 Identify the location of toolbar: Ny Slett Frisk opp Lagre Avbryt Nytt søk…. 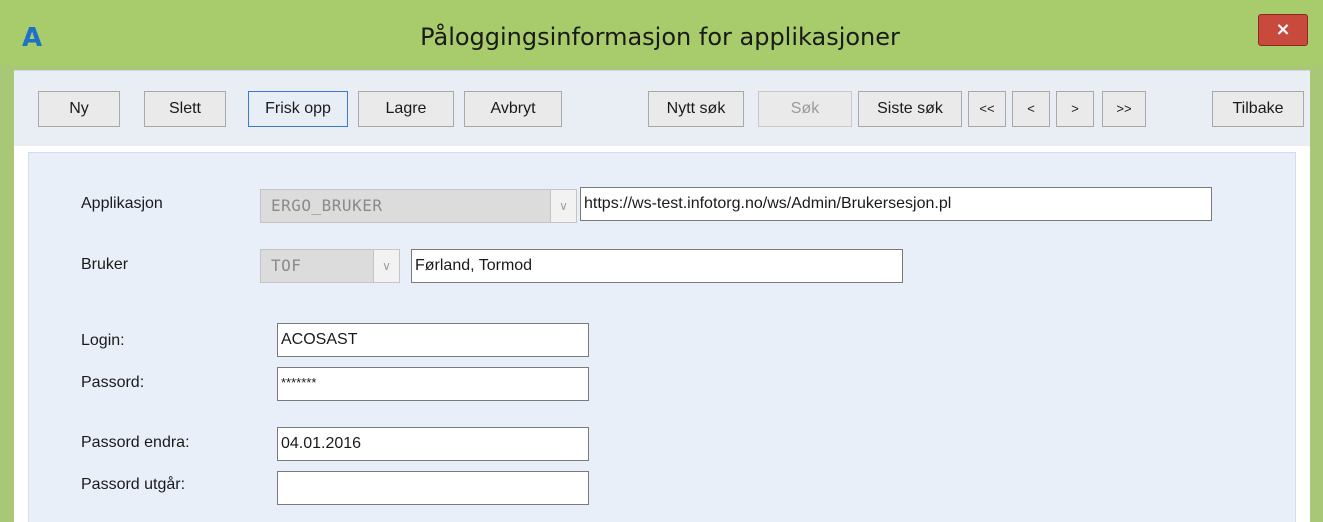
(662, 108).